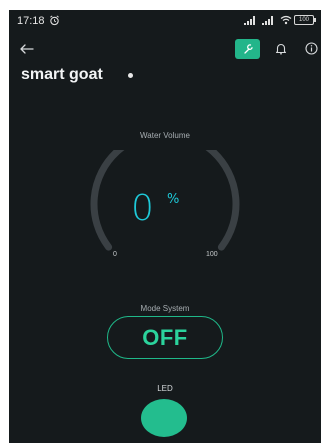 The image size is (326, 443). I want to click on bell-icon, so click(281, 48).